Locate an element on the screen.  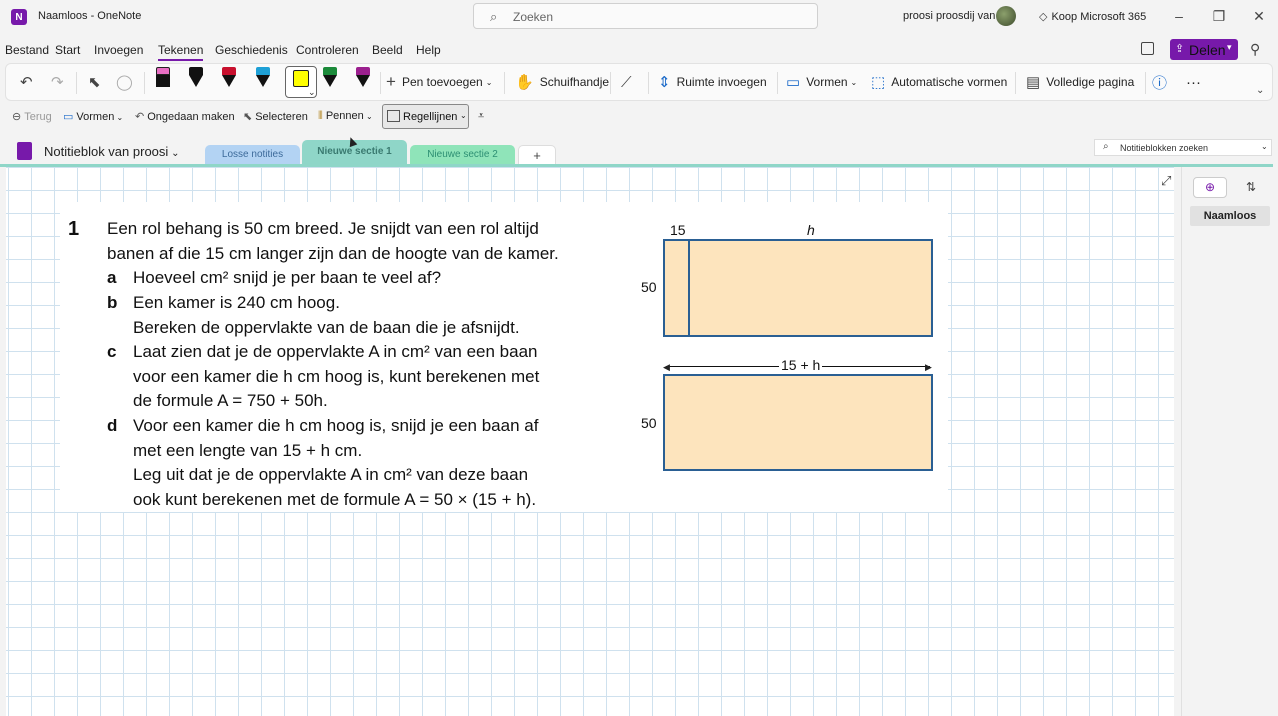
minimize-button: – is located at coordinates (1179, 16).